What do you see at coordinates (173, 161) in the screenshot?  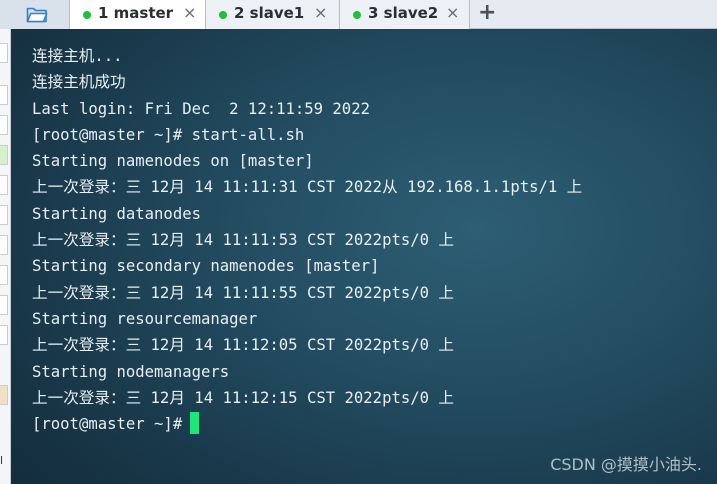 I see `terminal-line: Starting namenodes on [master]` at bounding box center [173, 161].